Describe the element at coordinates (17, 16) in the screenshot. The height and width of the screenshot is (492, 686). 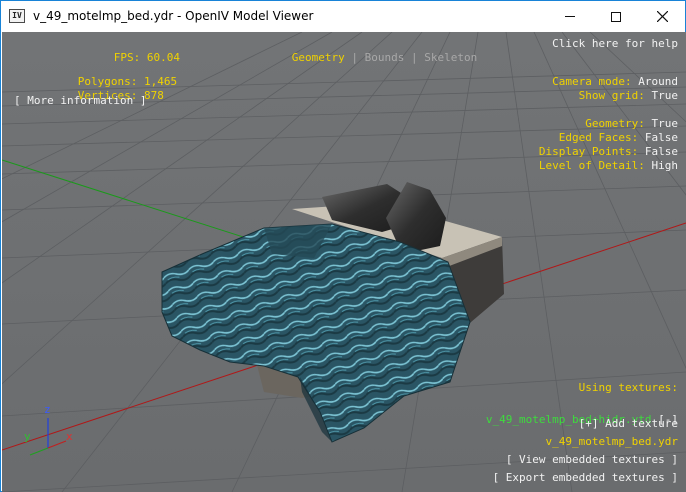
I see `openiv-app-icon: IV` at that location.